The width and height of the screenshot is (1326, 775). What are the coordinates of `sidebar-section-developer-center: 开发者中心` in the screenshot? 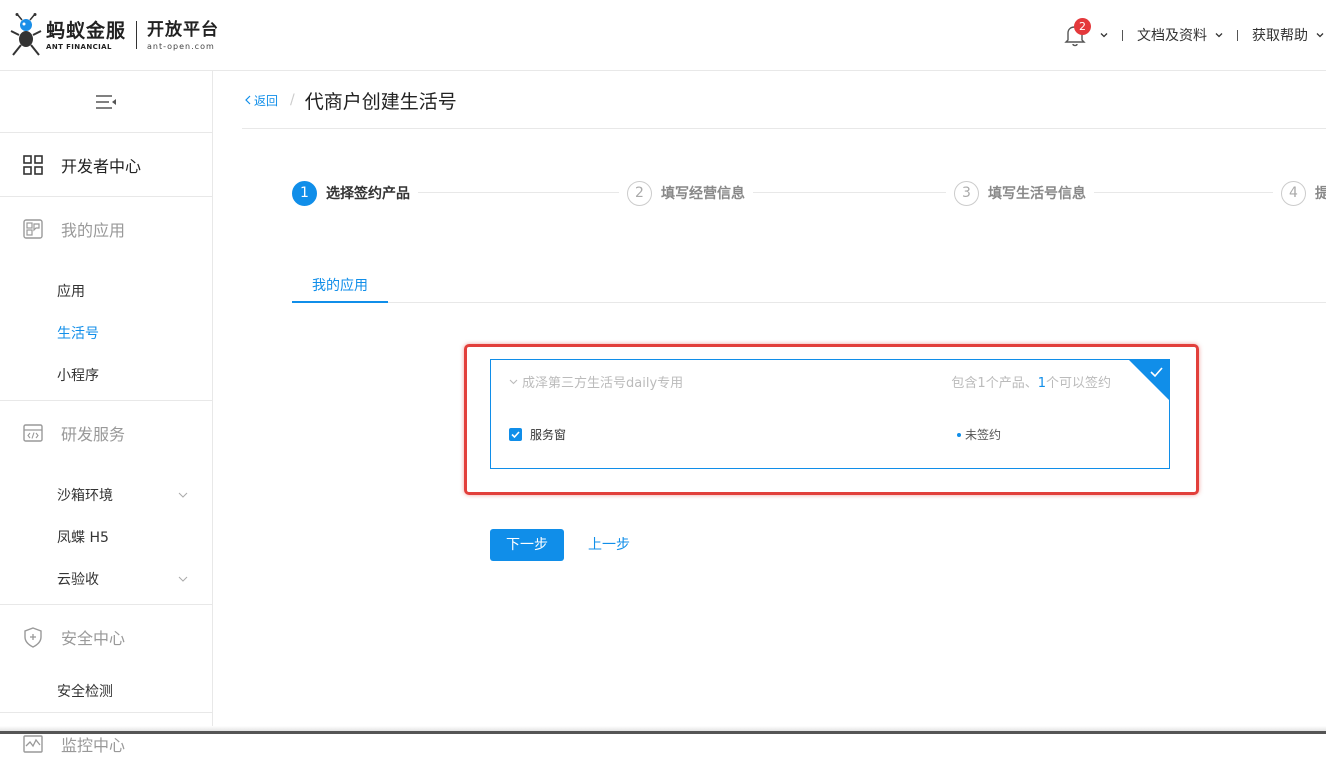 It's located at (106, 165).